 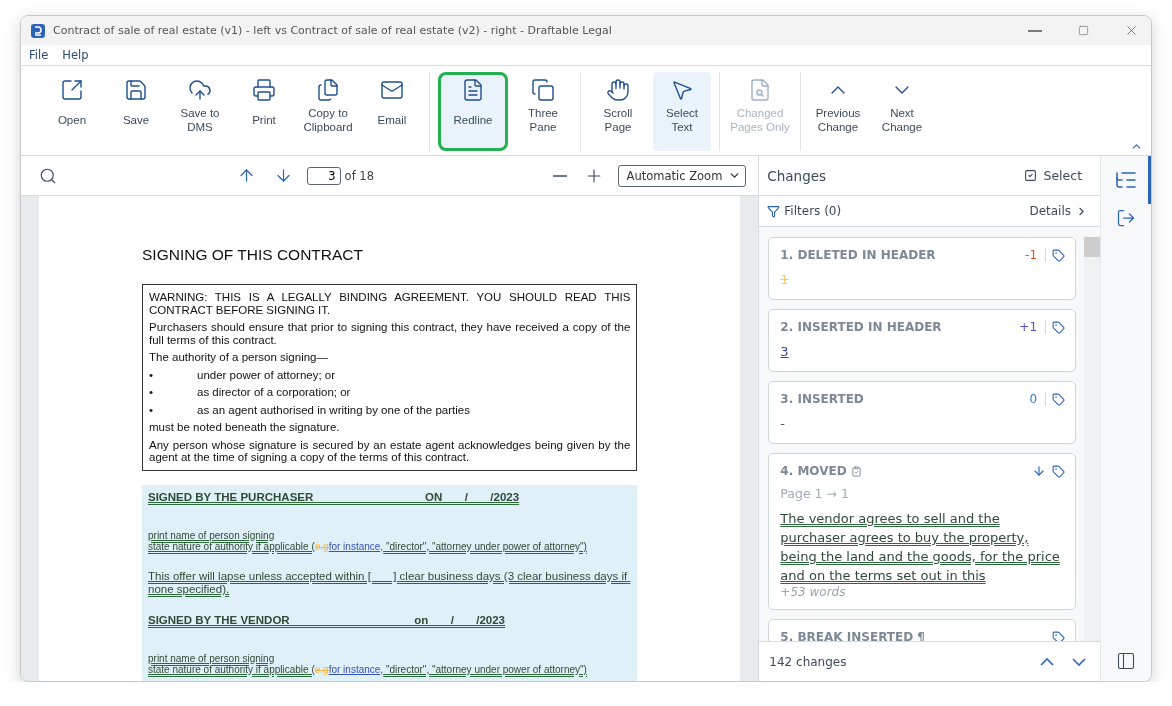 What do you see at coordinates (72, 90) in the screenshot?
I see `open-icon` at bounding box center [72, 90].